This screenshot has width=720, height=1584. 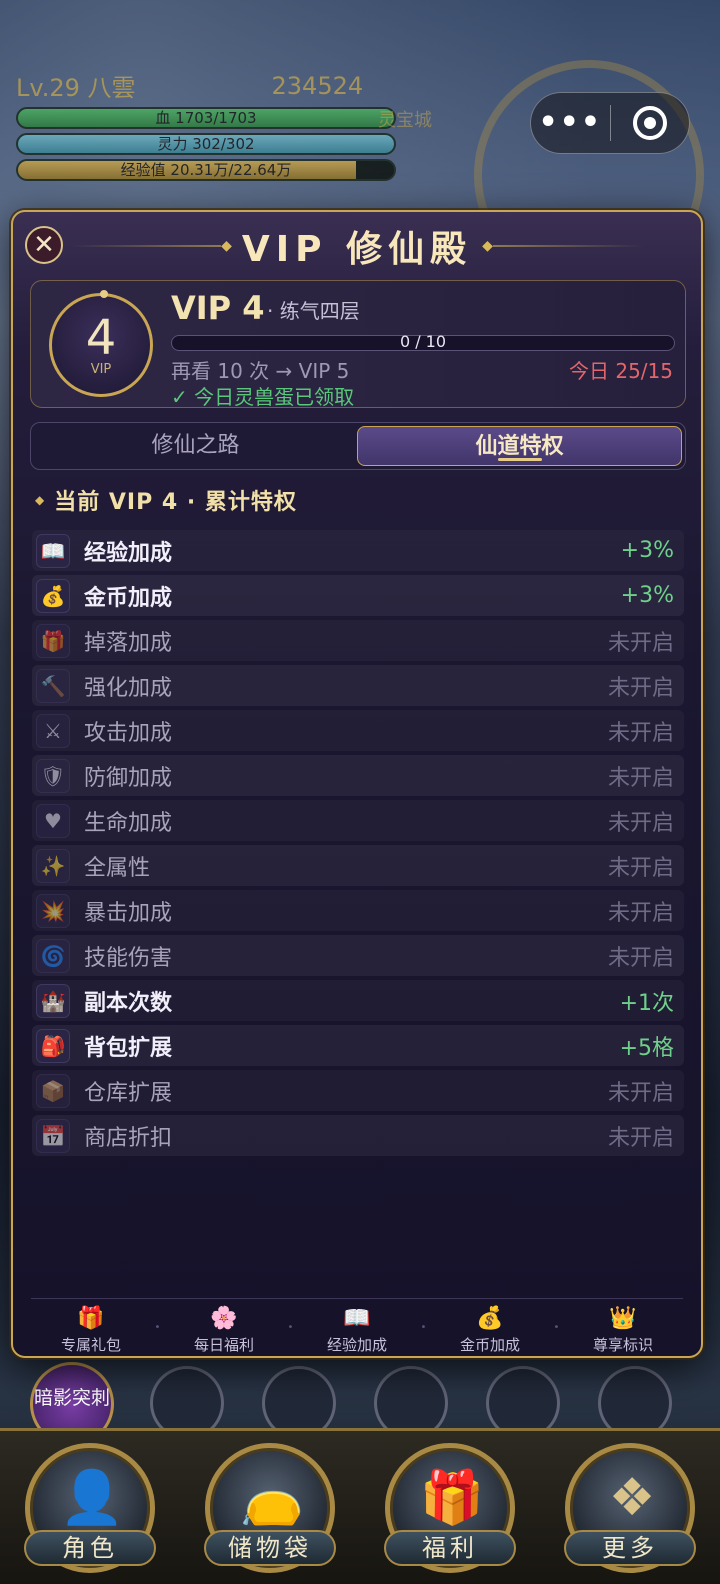 I want to click on privilege-name: 生命加成, so click(x=128, y=823).